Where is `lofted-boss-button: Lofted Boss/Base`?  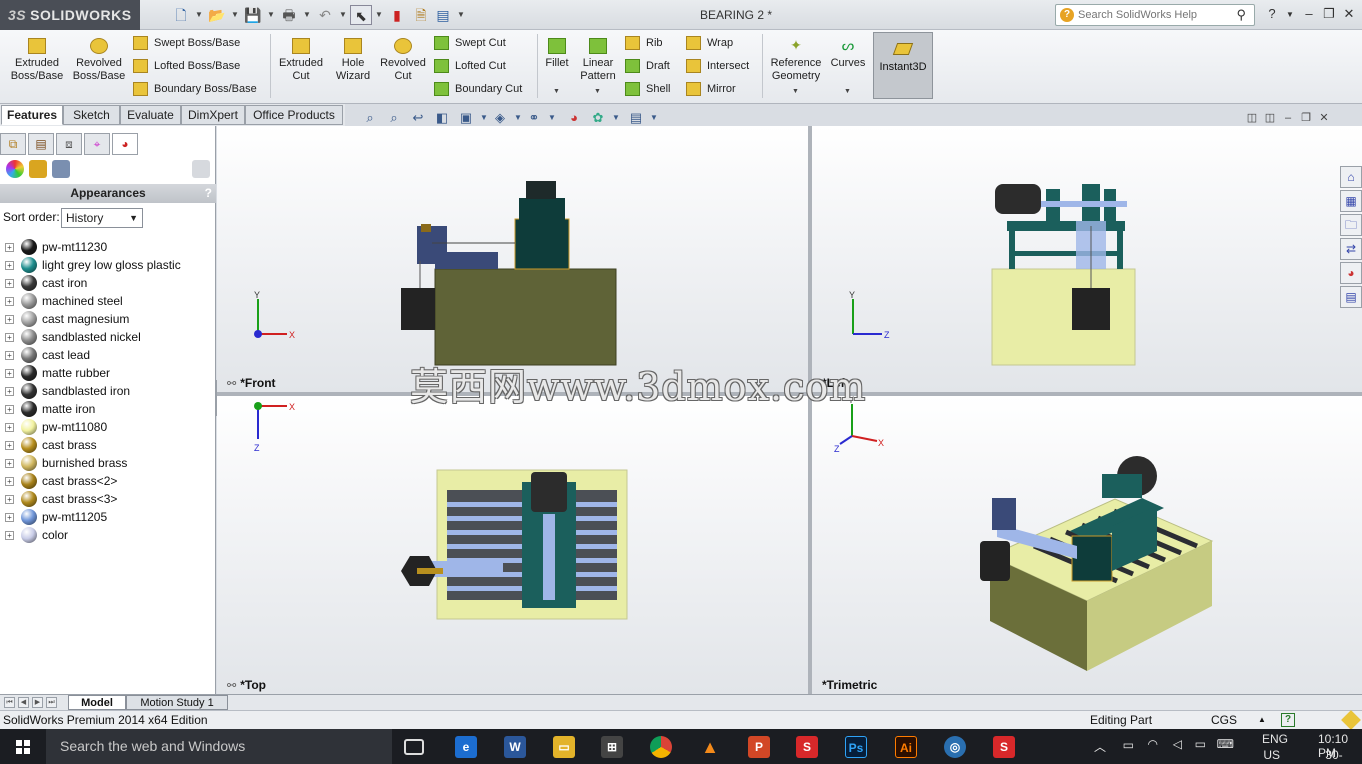
lofted-boss-button: Lofted Boss/Base is located at coordinates (186, 66).